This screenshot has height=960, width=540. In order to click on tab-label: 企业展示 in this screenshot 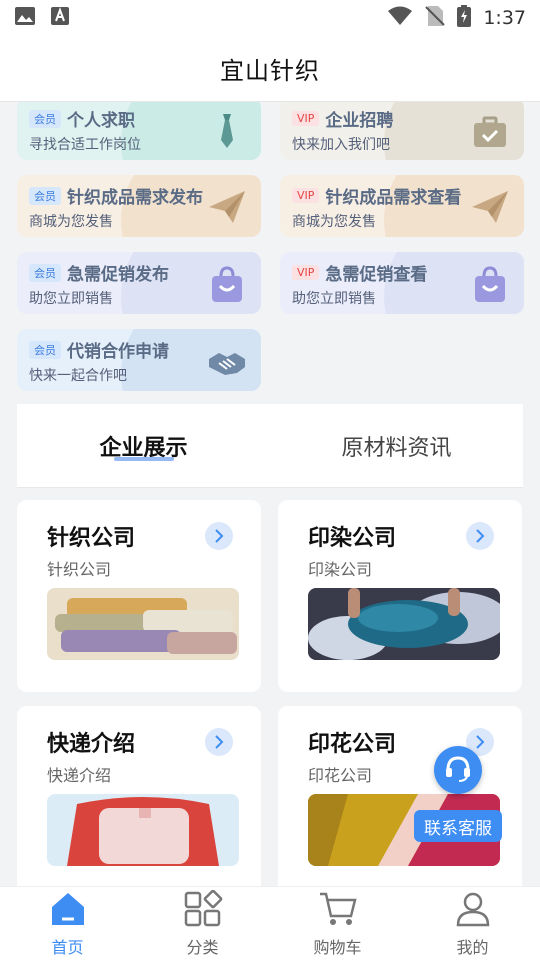, I will do `click(143, 448)`.